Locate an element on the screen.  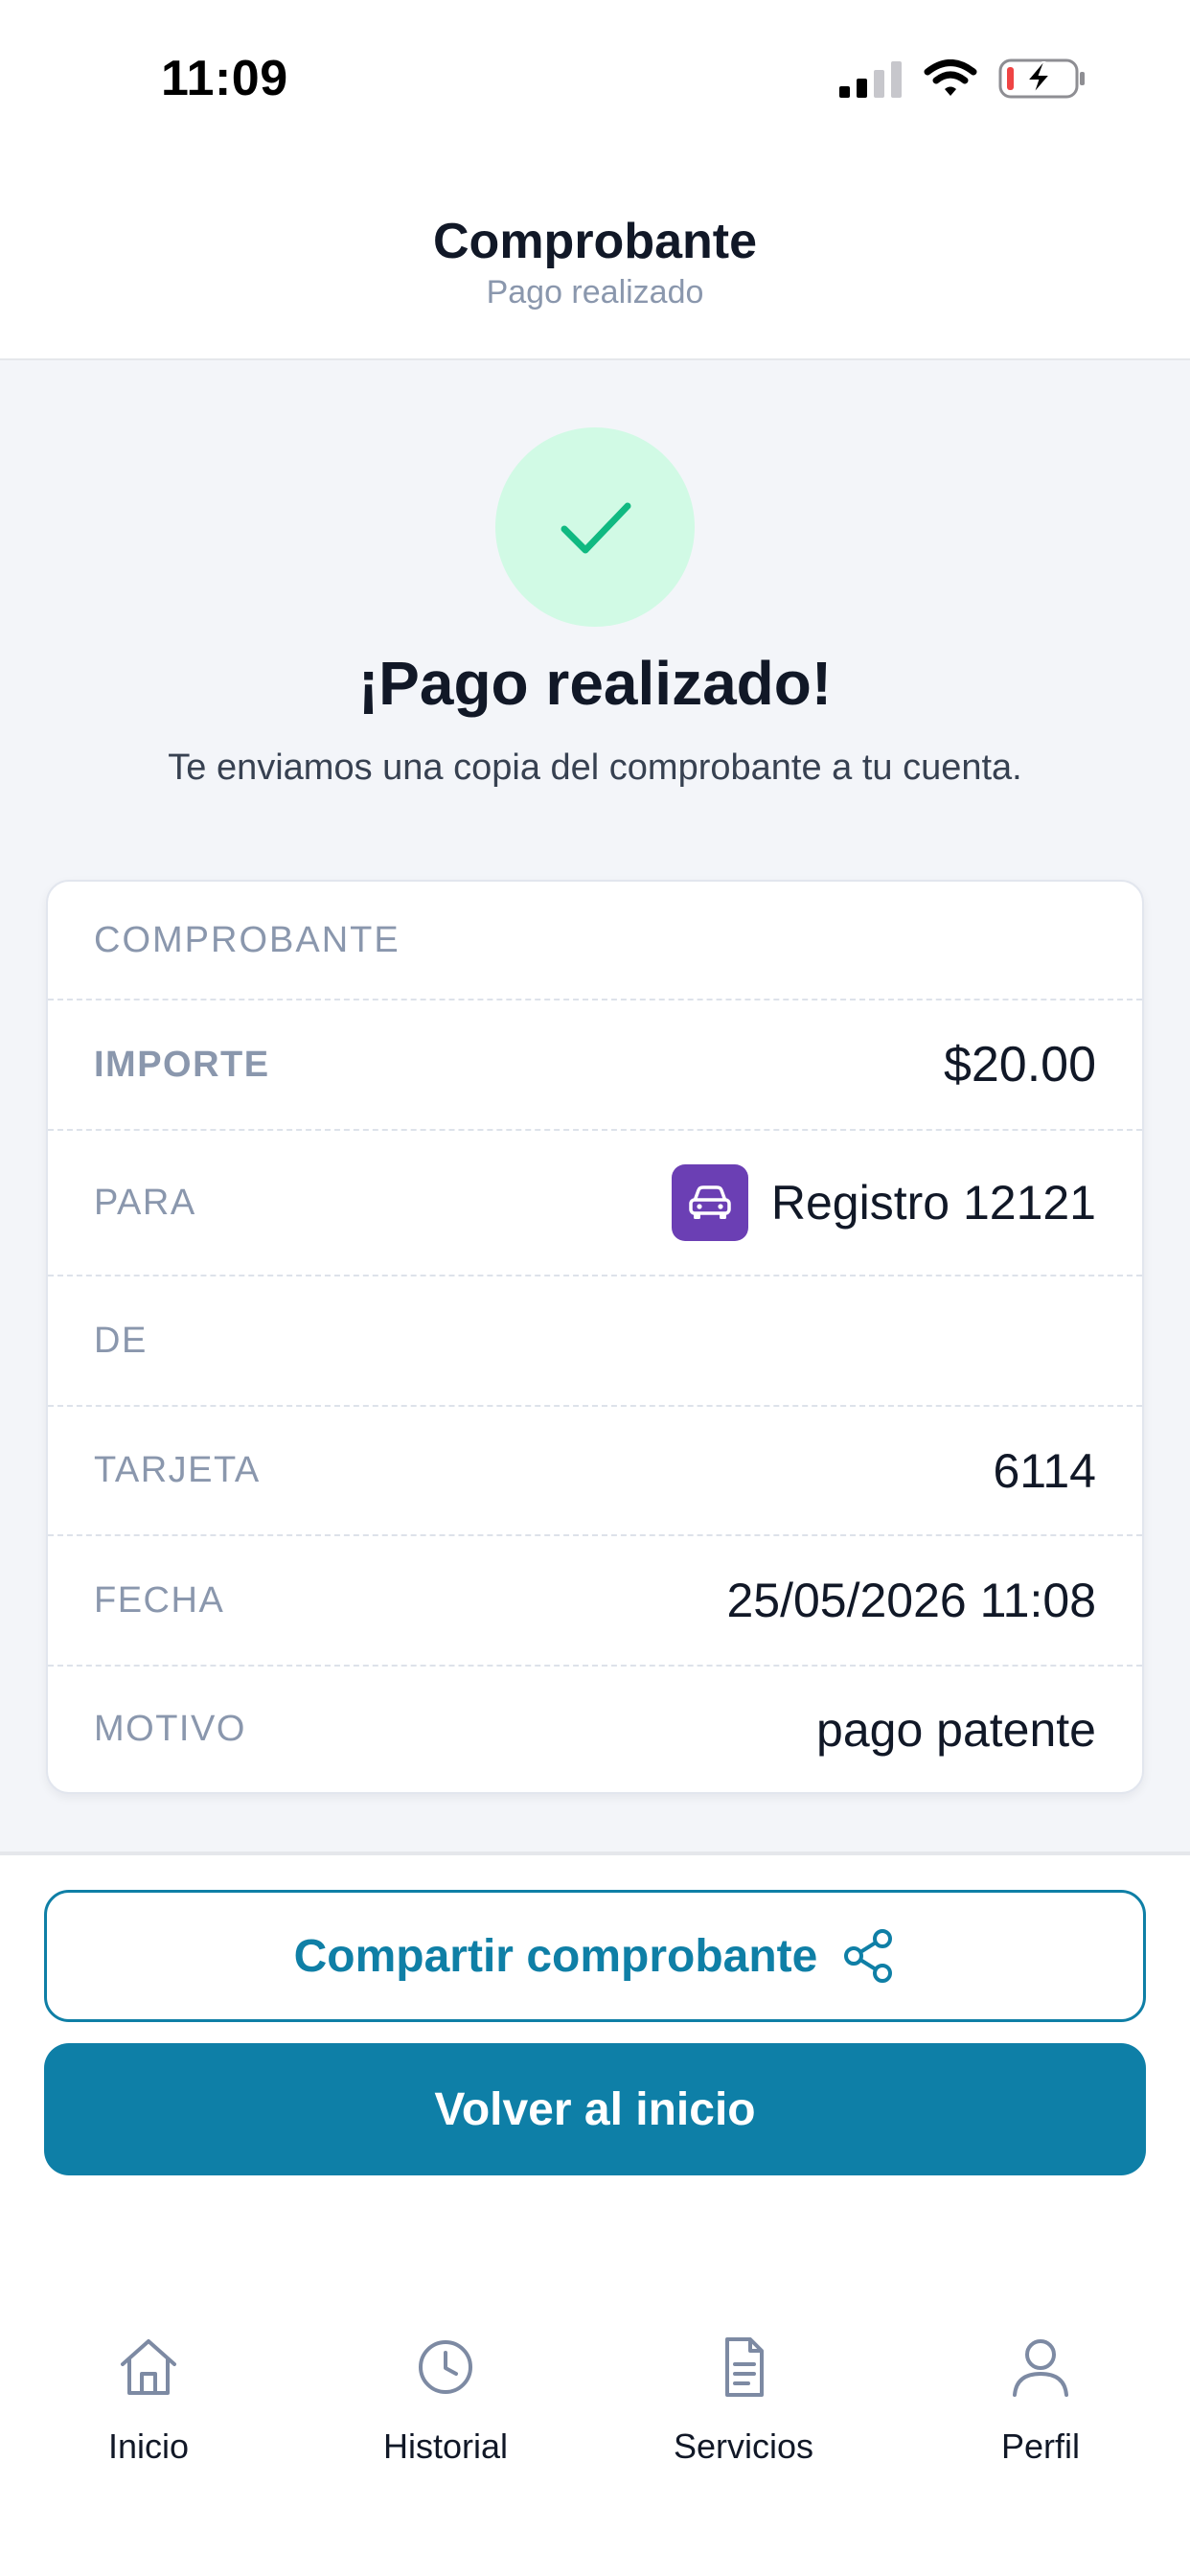
share-icon is located at coordinates (869, 1956).